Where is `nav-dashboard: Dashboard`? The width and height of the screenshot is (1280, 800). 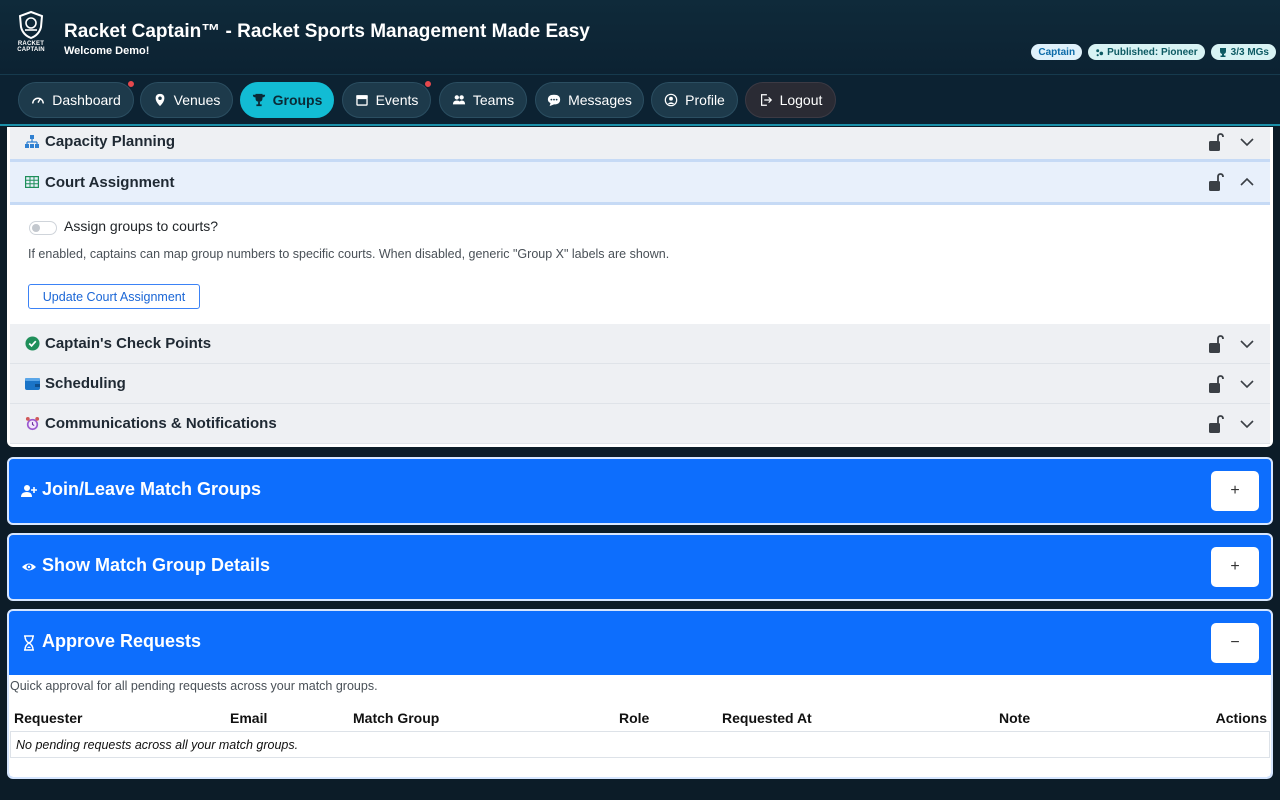 nav-dashboard: Dashboard is located at coordinates (76, 99).